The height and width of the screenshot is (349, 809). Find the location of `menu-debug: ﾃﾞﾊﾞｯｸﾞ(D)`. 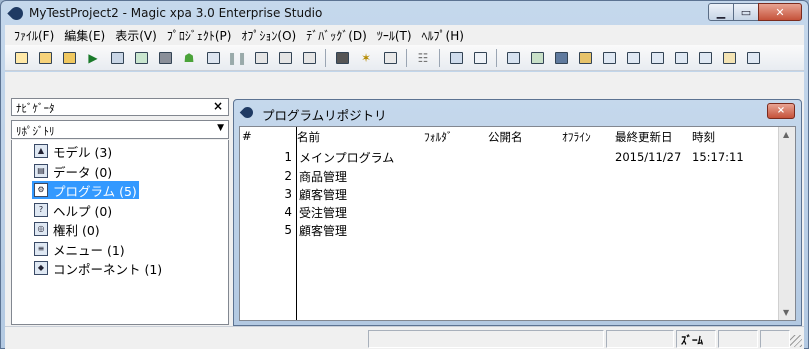

menu-debug: ﾃﾞﾊﾞｯｸﾞ(D) is located at coordinates (336, 35).